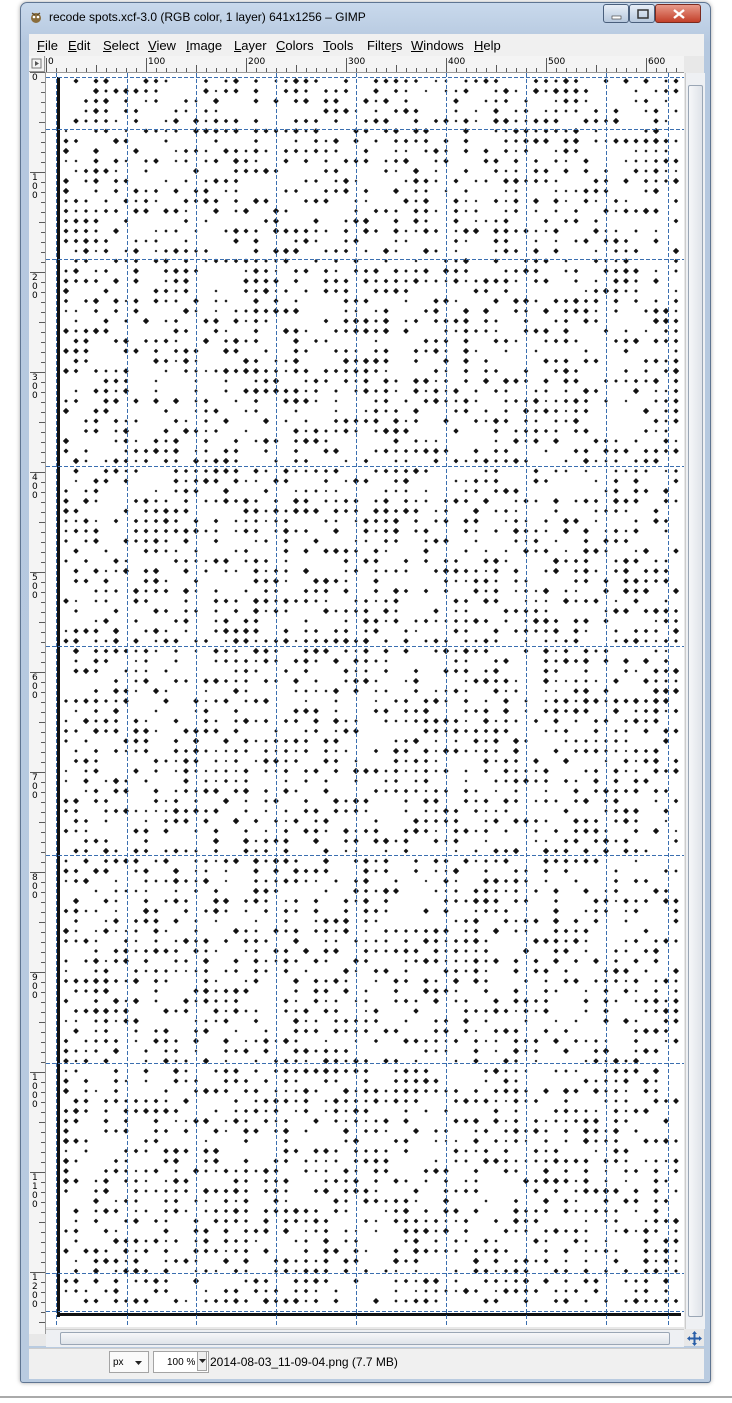 Image resolution: width=732 pixels, height=1403 pixels. I want to click on zoom-value: 100 %, so click(181, 1362).